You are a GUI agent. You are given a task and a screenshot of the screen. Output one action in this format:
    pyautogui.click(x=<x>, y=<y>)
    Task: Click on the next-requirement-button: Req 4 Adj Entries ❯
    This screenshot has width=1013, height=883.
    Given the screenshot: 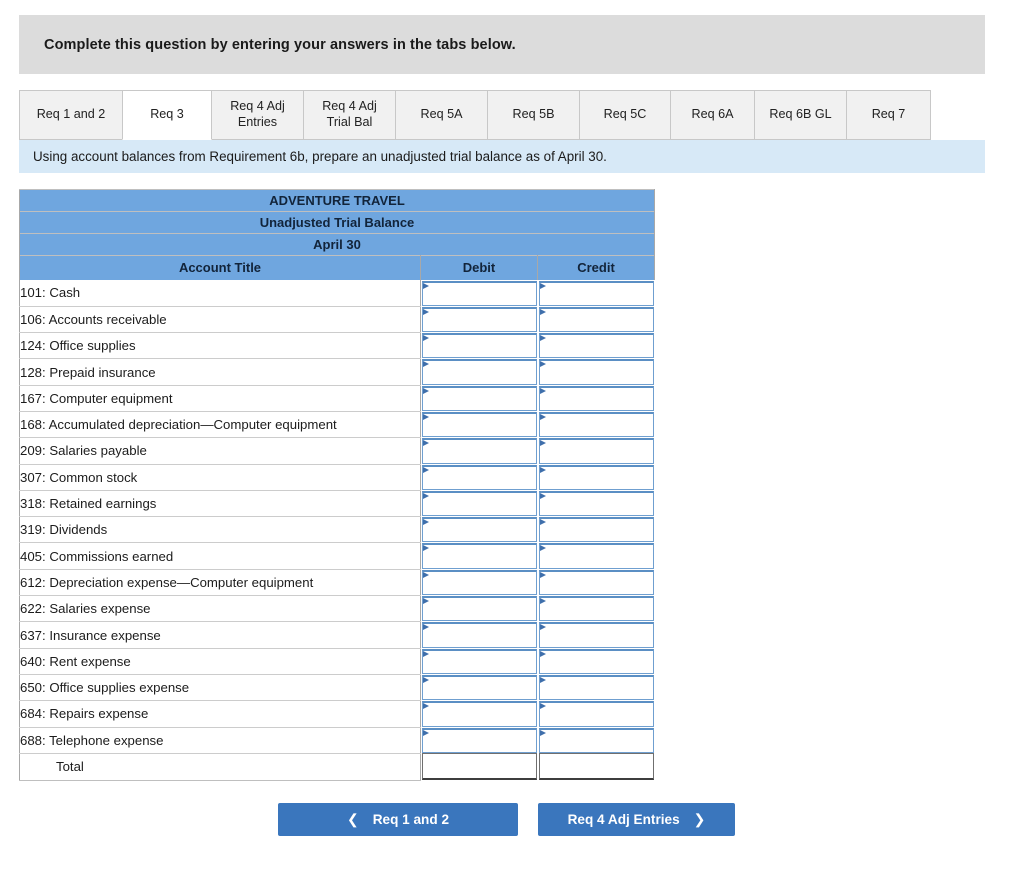 What is the action you would take?
    pyautogui.click(x=636, y=819)
    